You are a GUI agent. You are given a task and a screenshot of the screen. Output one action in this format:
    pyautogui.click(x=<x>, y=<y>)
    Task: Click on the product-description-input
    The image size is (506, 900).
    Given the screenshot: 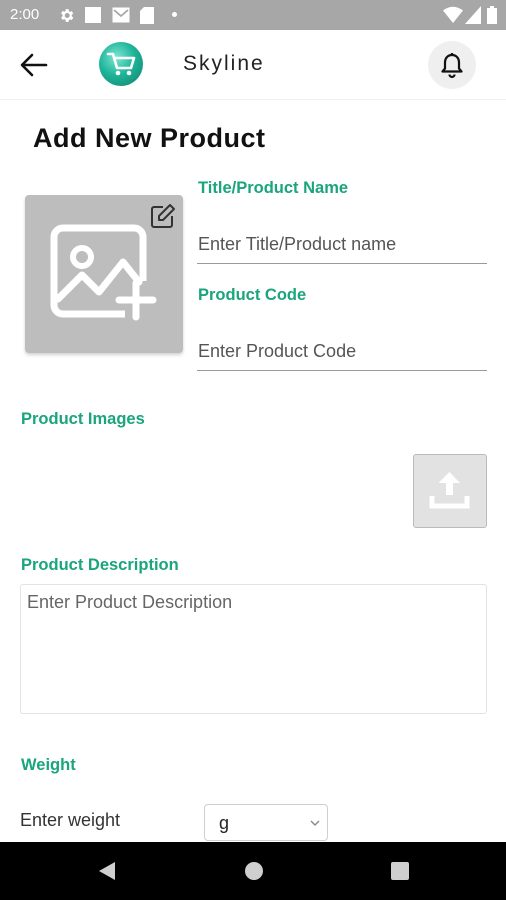 What is the action you would take?
    pyautogui.click(x=253, y=649)
    